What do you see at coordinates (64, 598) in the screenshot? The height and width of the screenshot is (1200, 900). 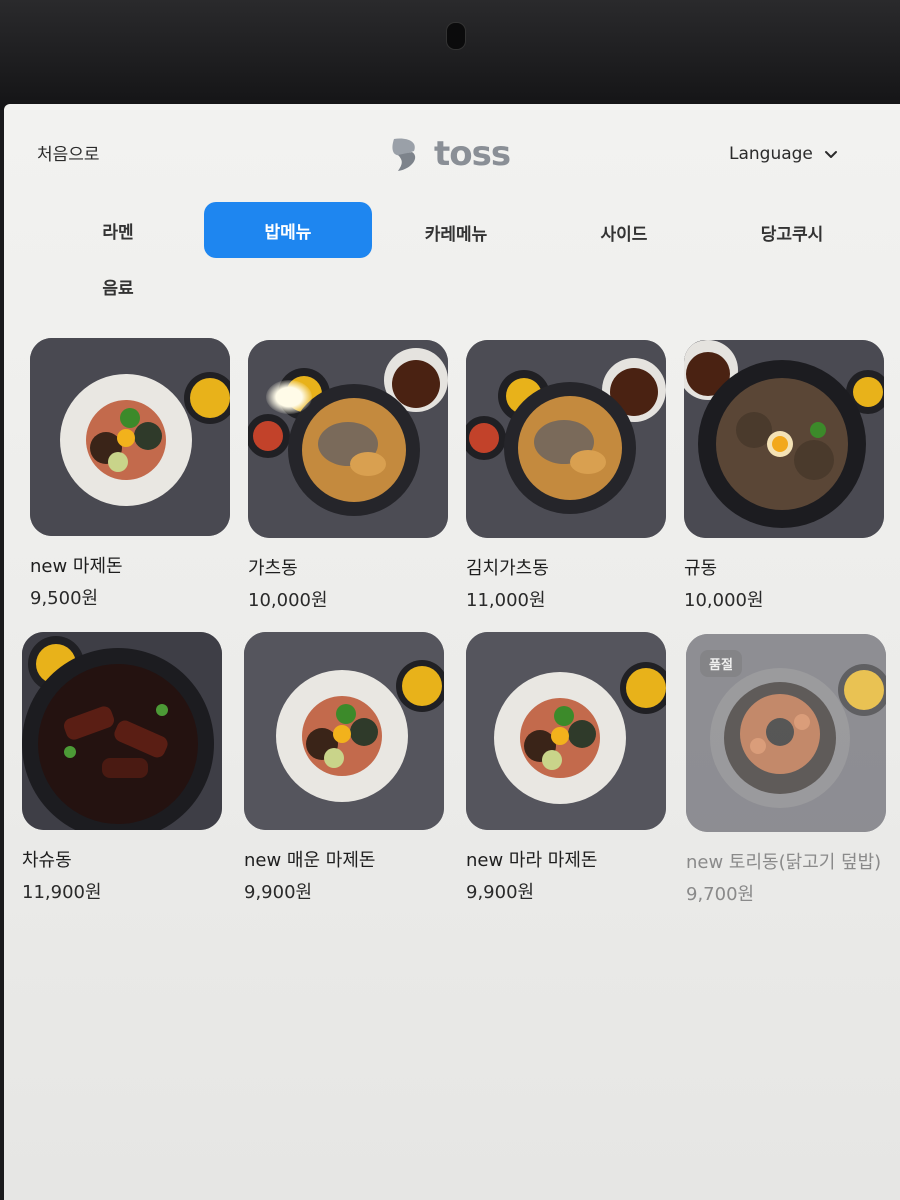 I see `menu-item-price: 9,500원` at bounding box center [64, 598].